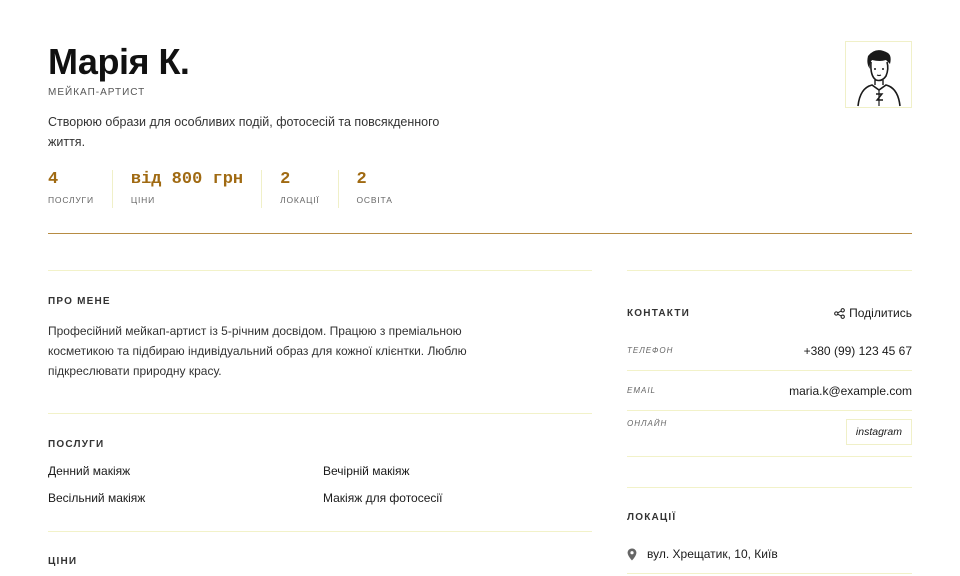  What do you see at coordinates (383, 498) in the screenshot?
I see `service-item: Макіяж для фотосесії` at bounding box center [383, 498].